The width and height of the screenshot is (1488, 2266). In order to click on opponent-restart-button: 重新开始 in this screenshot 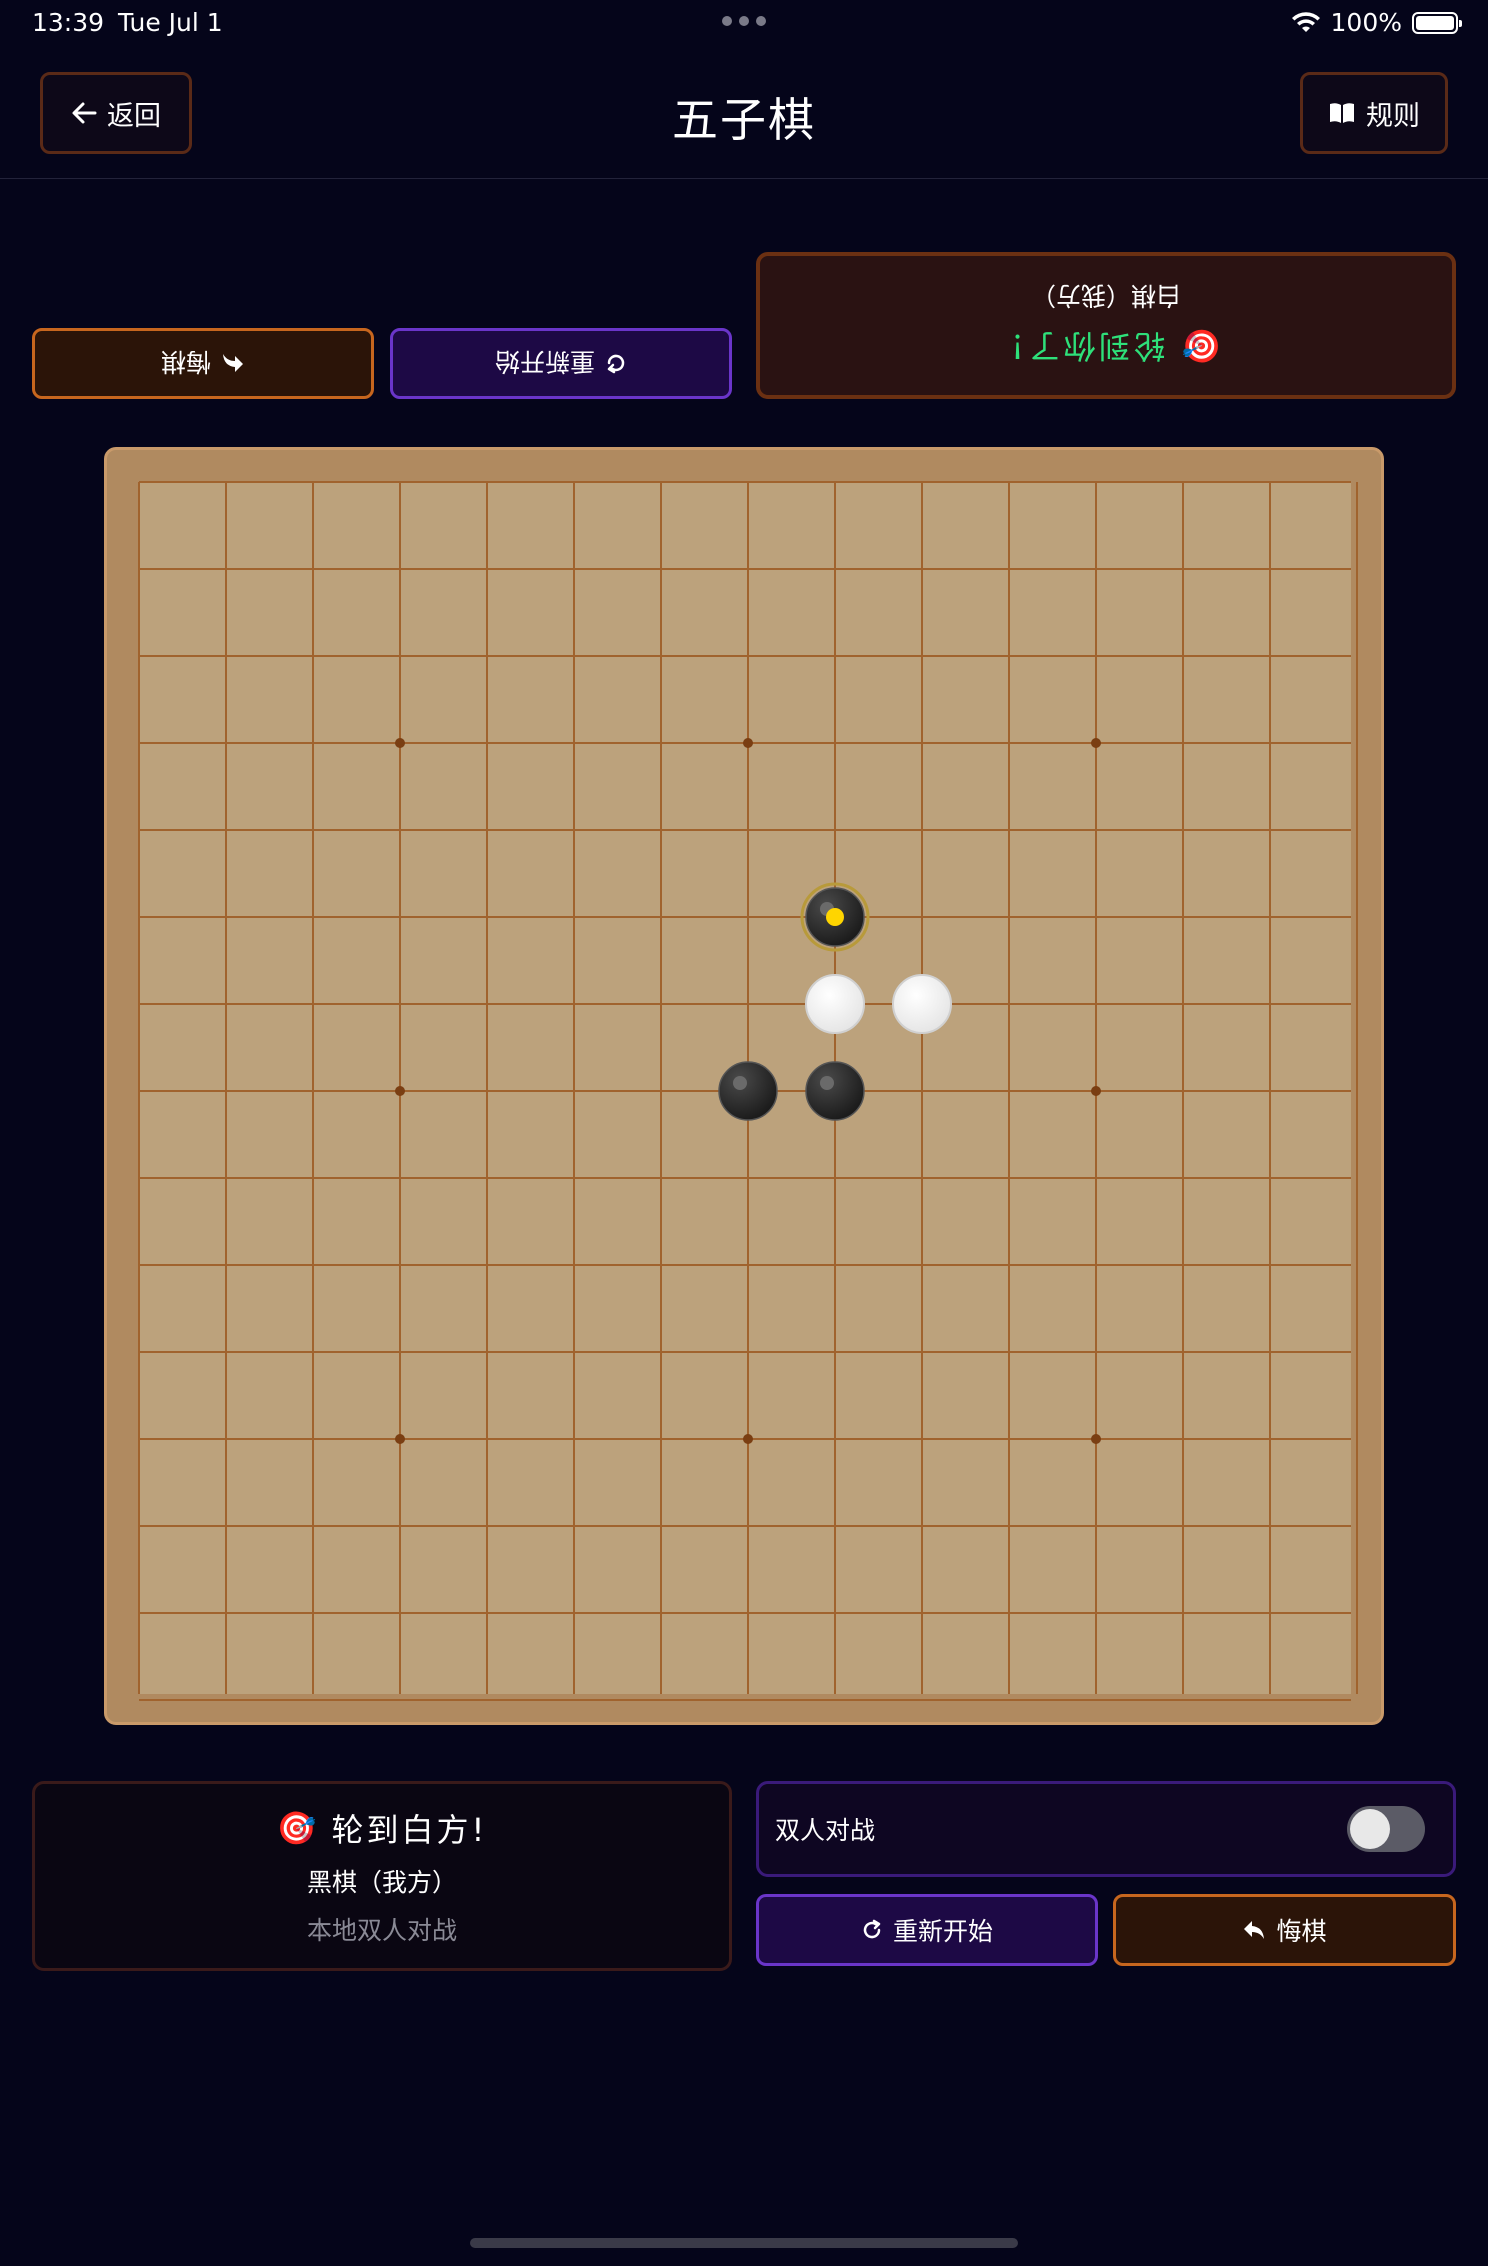, I will do `click(561, 363)`.